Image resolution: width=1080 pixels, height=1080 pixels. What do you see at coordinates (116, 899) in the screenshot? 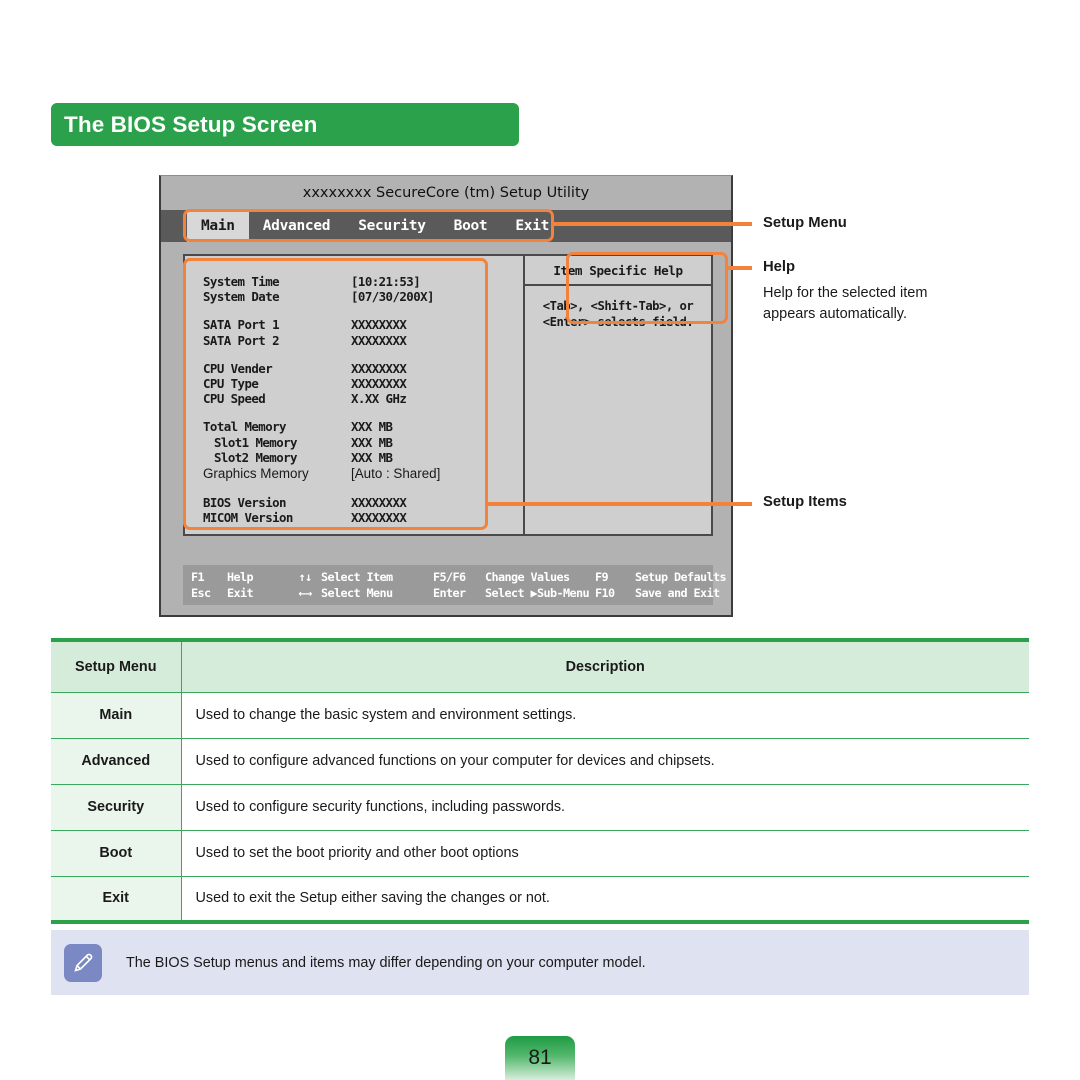
I see `cell-menu-name: Exit` at bounding box center [116, 899].